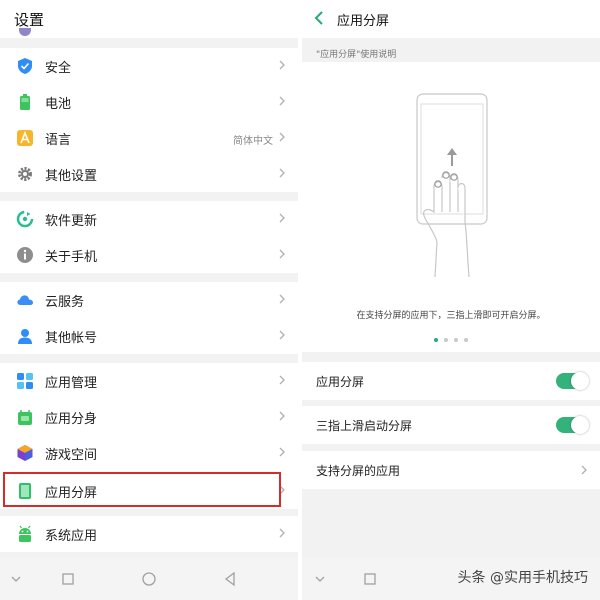  I want to click on game-space-icon, so click(25, 453).